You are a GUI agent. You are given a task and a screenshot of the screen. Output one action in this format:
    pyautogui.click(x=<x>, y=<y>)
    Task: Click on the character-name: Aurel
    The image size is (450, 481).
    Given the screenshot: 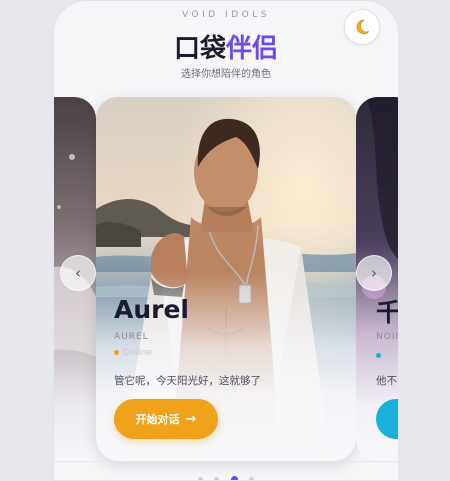 What is the action you would take?
    pyautogui.click(x=151, y=309)
    